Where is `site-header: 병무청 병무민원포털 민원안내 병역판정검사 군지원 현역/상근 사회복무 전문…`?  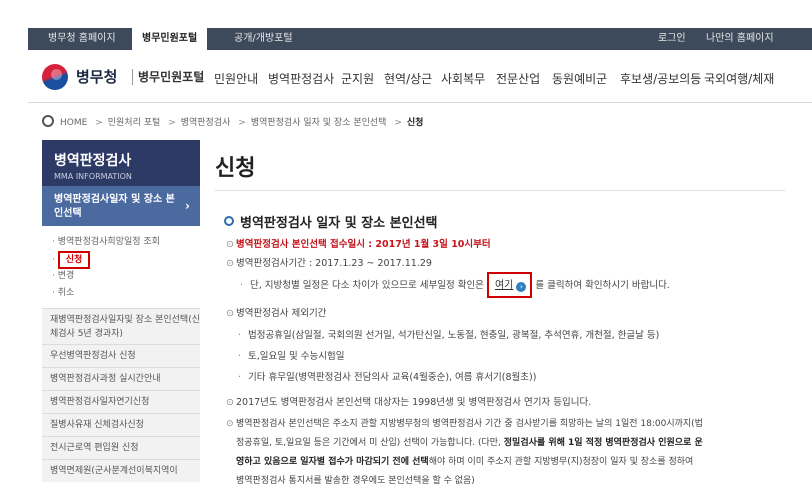 site-header: 병무청 병무민원포털 민원안내 병역판정검사 군지원 현역/상근 사회복무 전문… is located at coordinates (420, 76).